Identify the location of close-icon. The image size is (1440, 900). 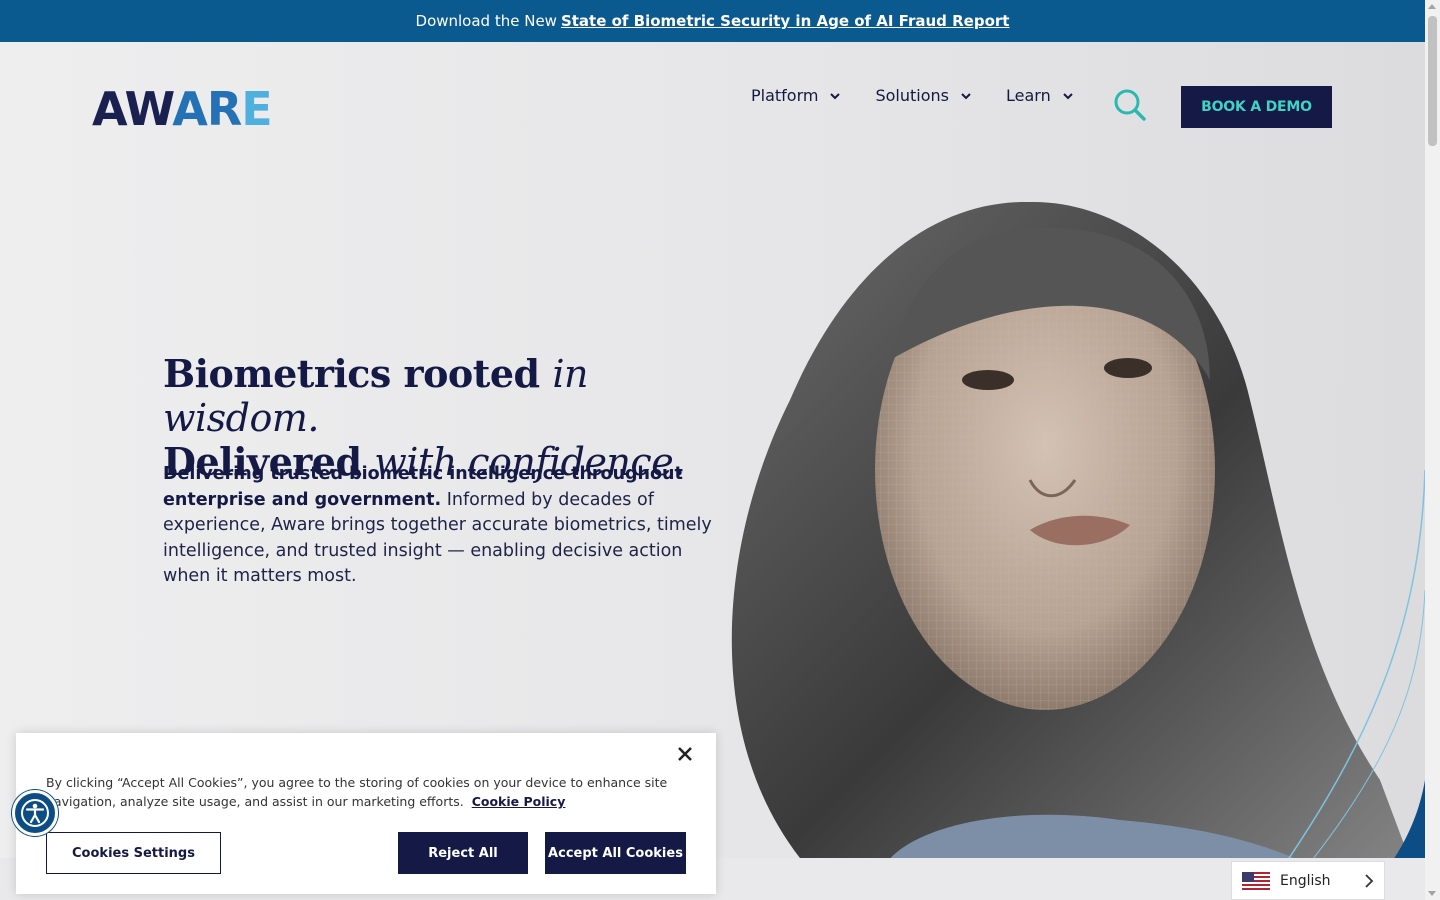
(685, 754).